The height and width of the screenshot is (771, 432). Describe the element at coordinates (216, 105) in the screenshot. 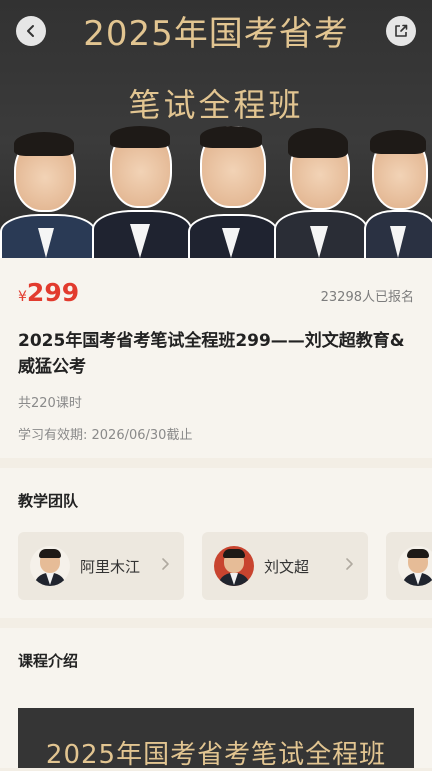

I see `banner-subtitle: 笔试全程班` at that location.